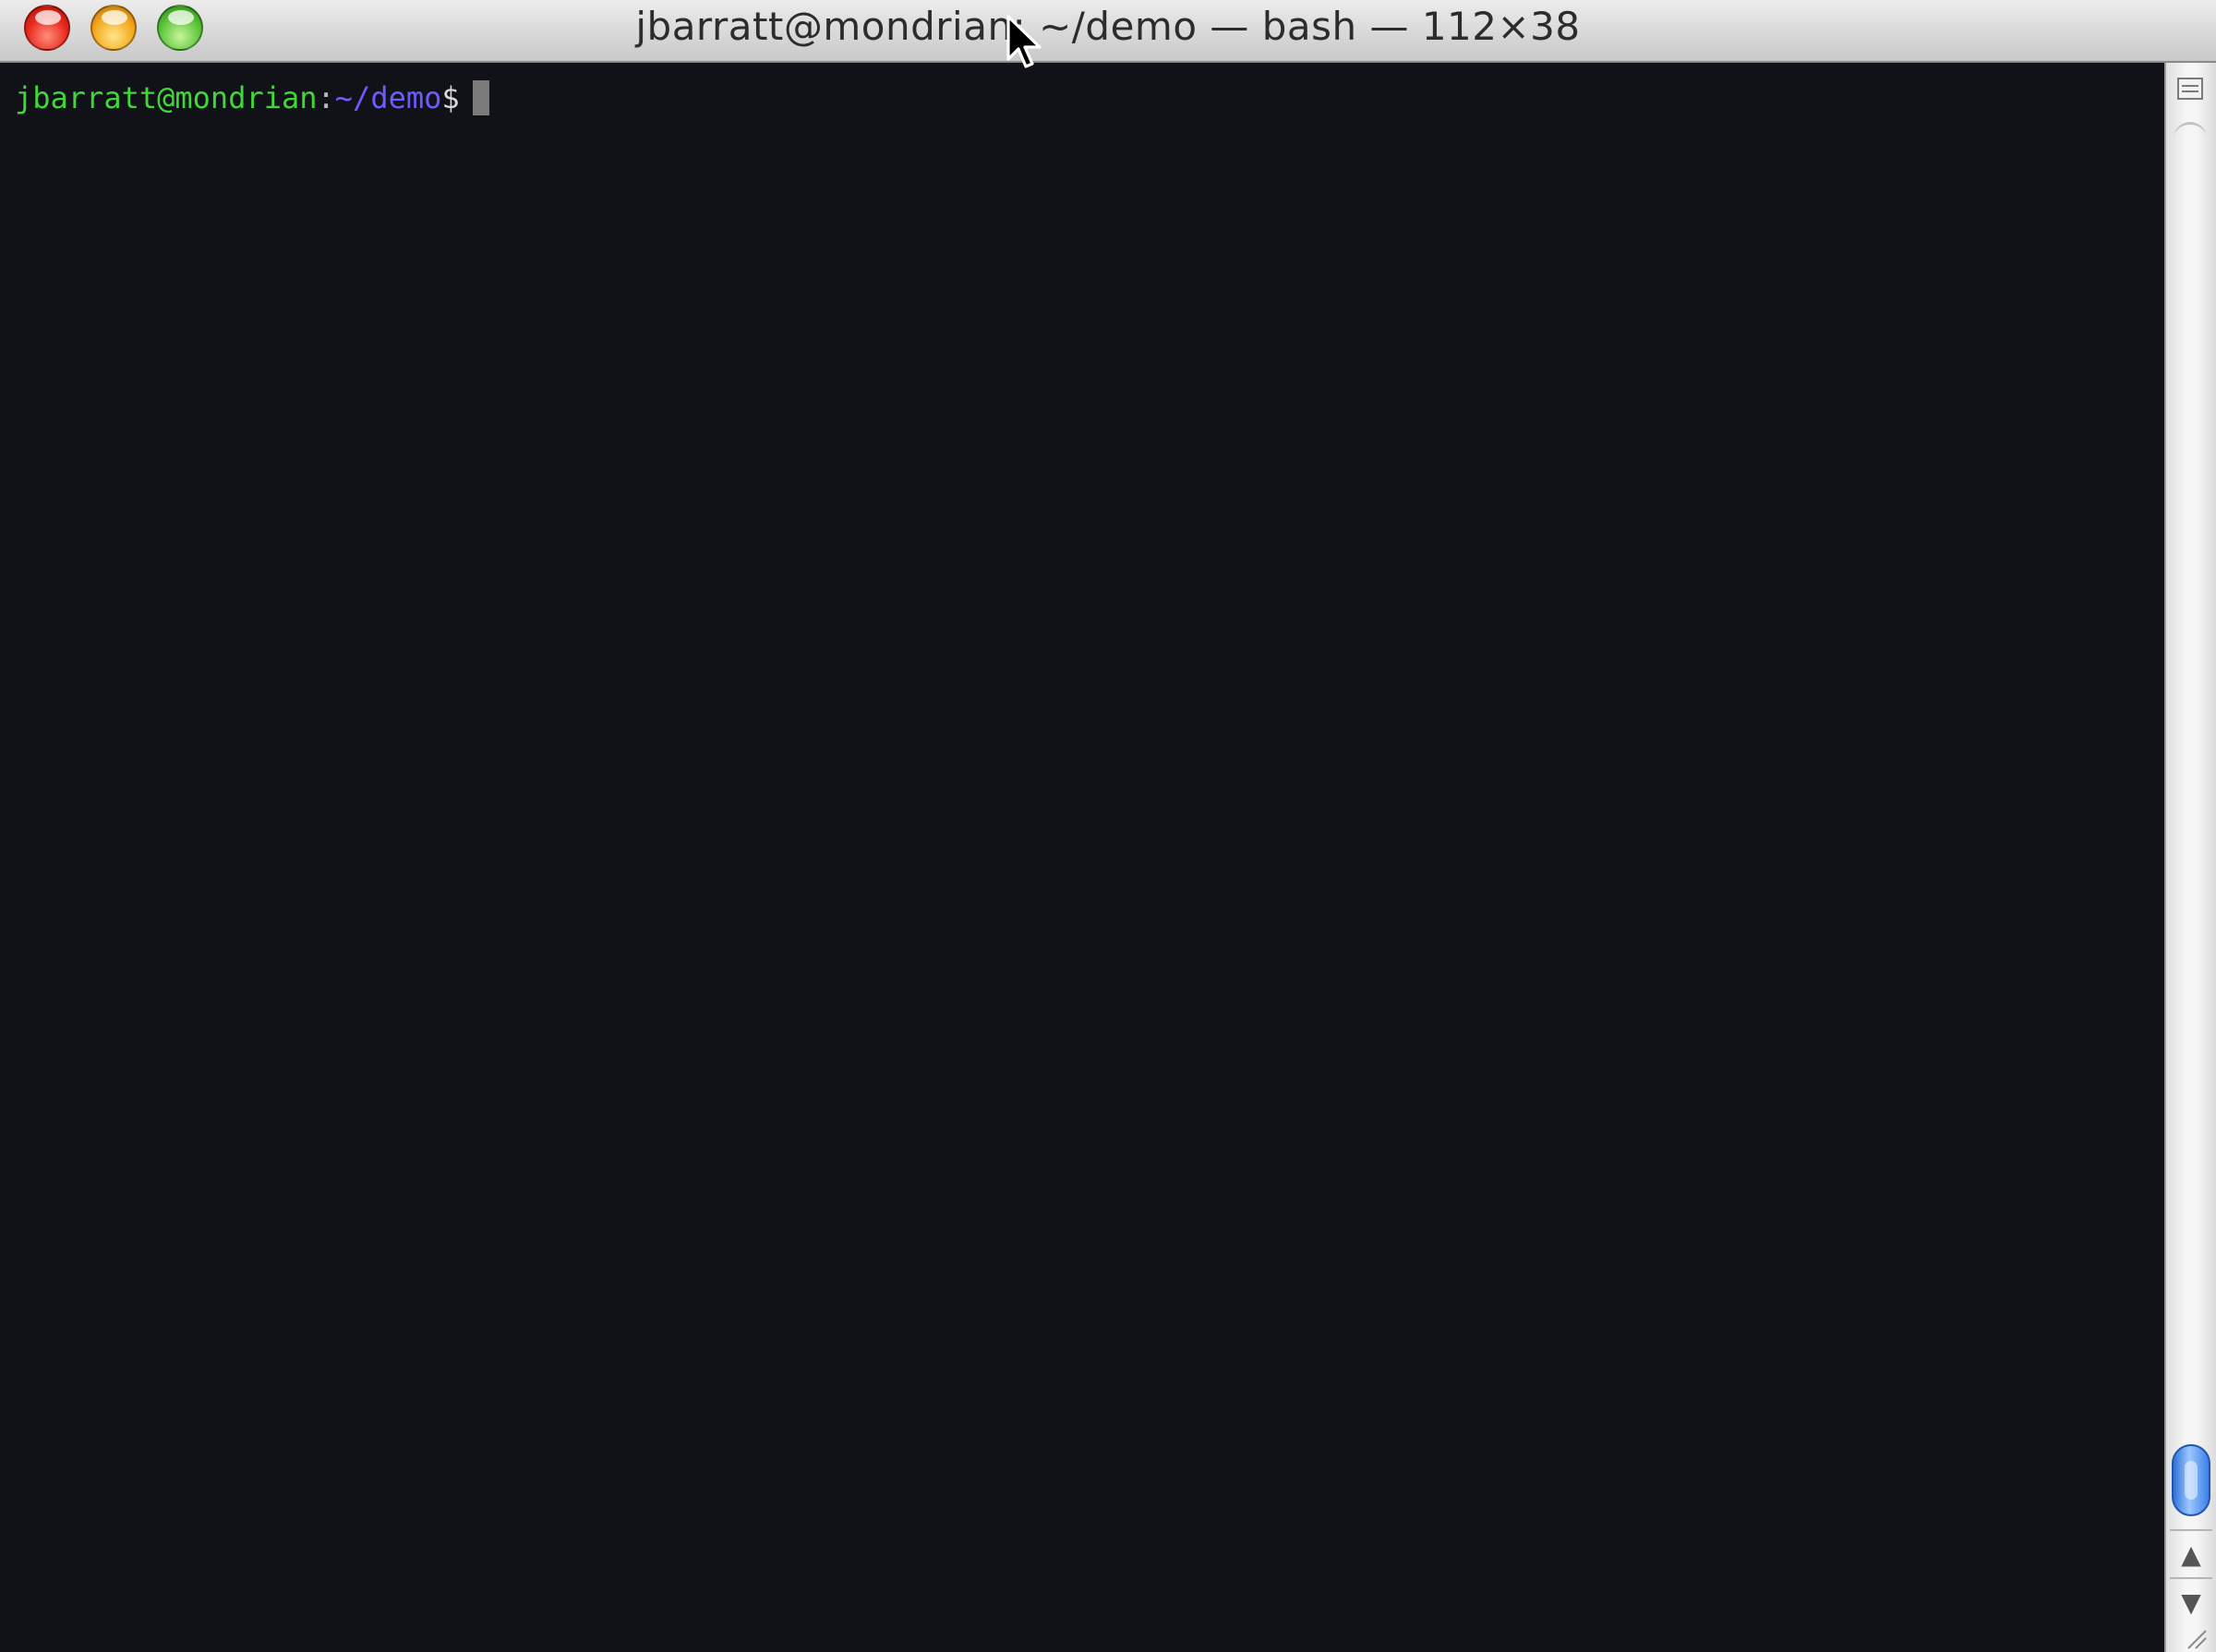 Image resolution: width=2216 pixels, height=1652 pixels. Describe the element at coordinates (2191, 1601) in the screenshot. I see `scroll-down-button: ▼` at that location.